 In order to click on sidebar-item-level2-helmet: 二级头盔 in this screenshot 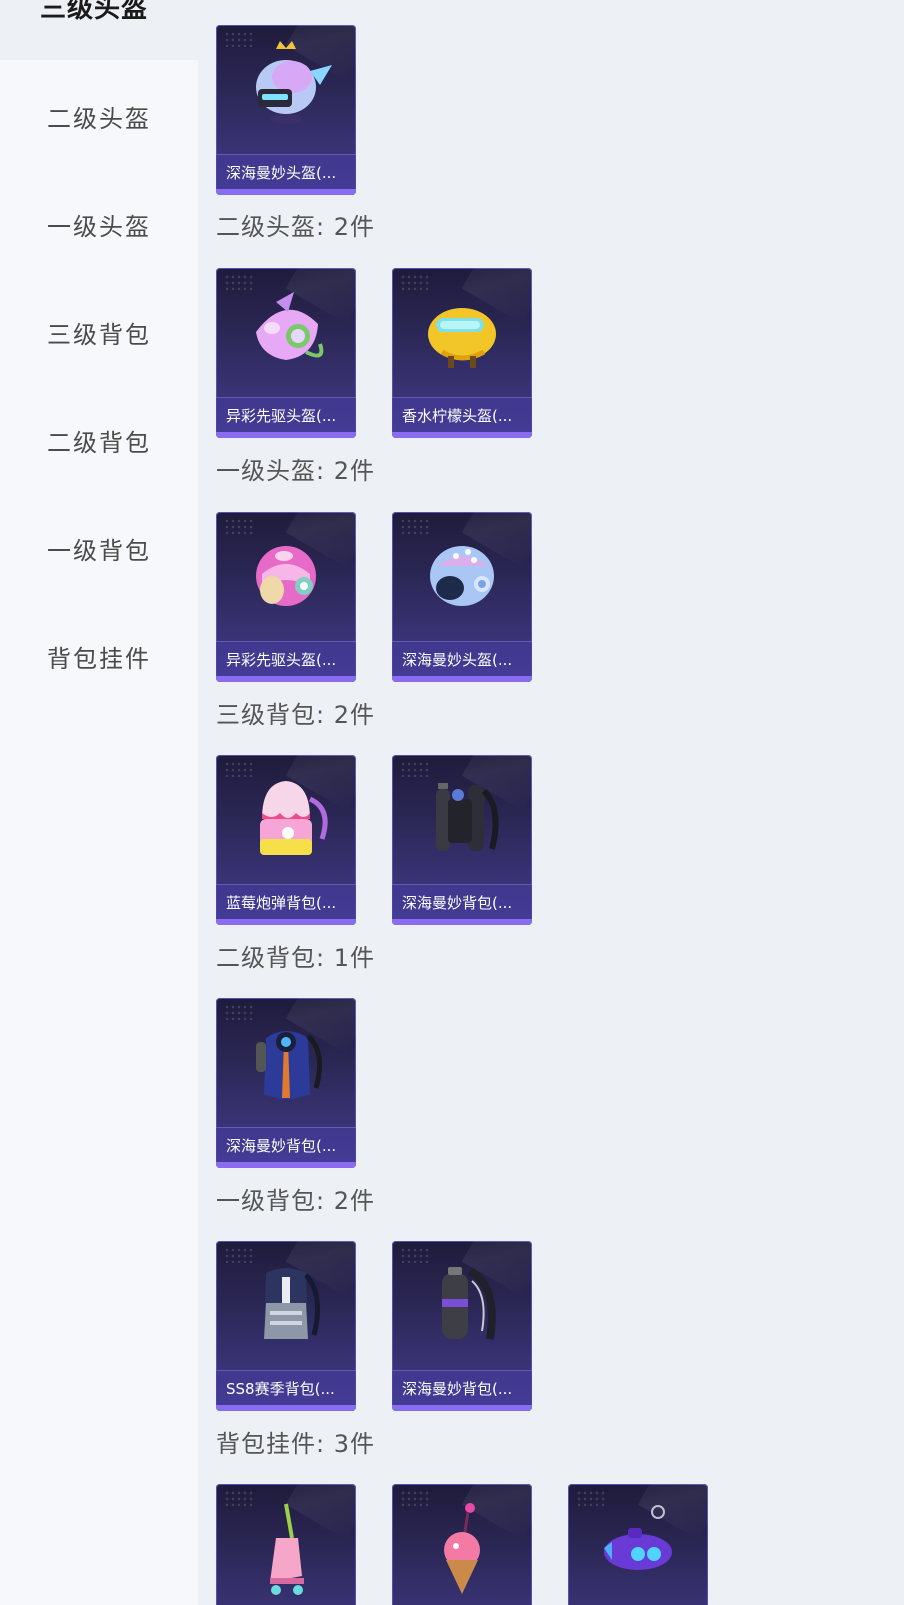, I will do `click(99, 116)`.